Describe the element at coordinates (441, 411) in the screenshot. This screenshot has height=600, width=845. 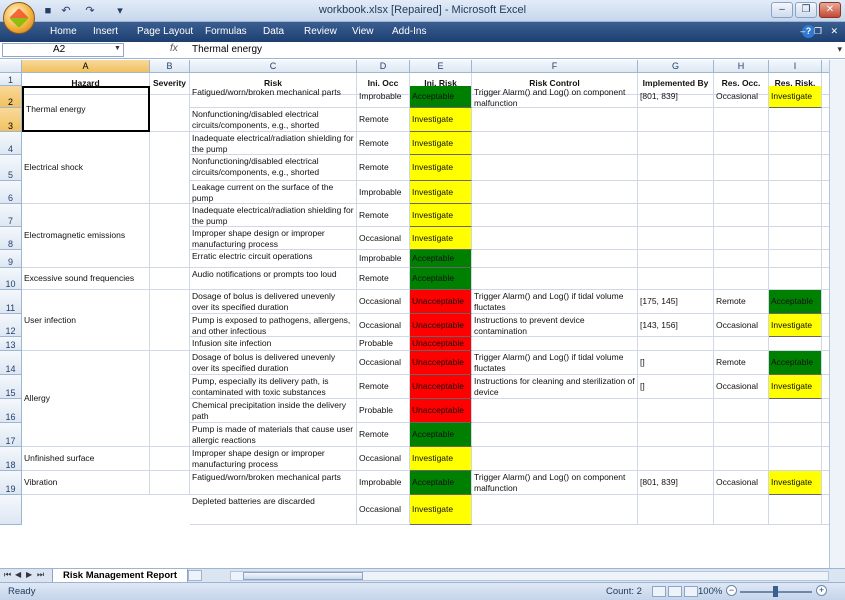
I see `cell-ini-risk: Unacceptable` at that location.